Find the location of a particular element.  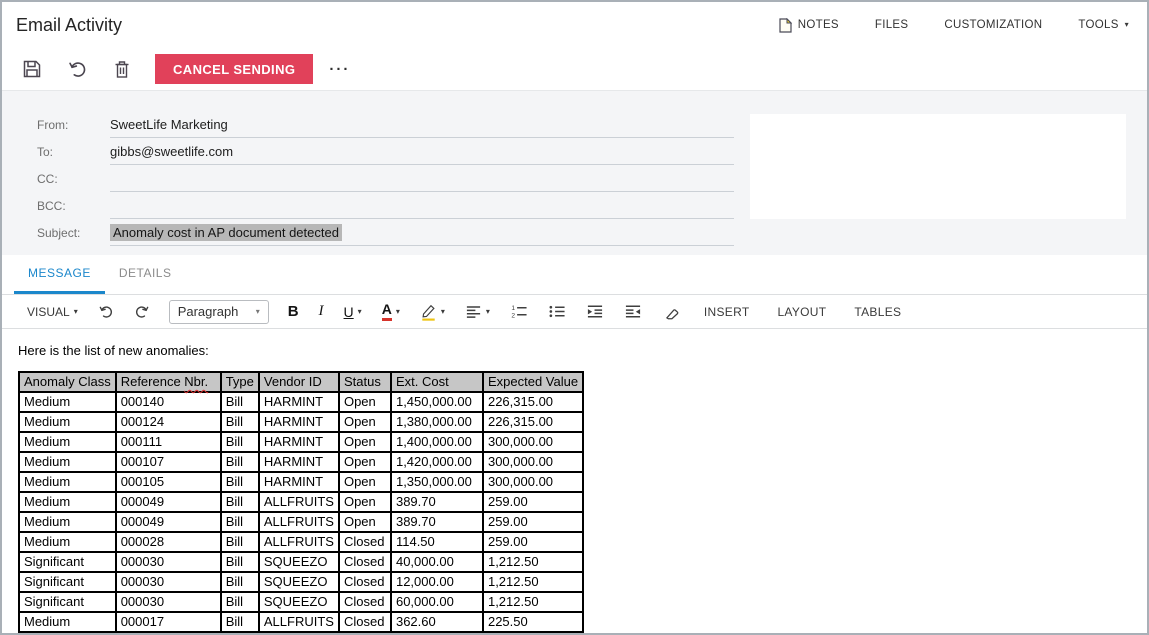

customization-label: CUSTOMIZATION is located at coordinates (993, 25).